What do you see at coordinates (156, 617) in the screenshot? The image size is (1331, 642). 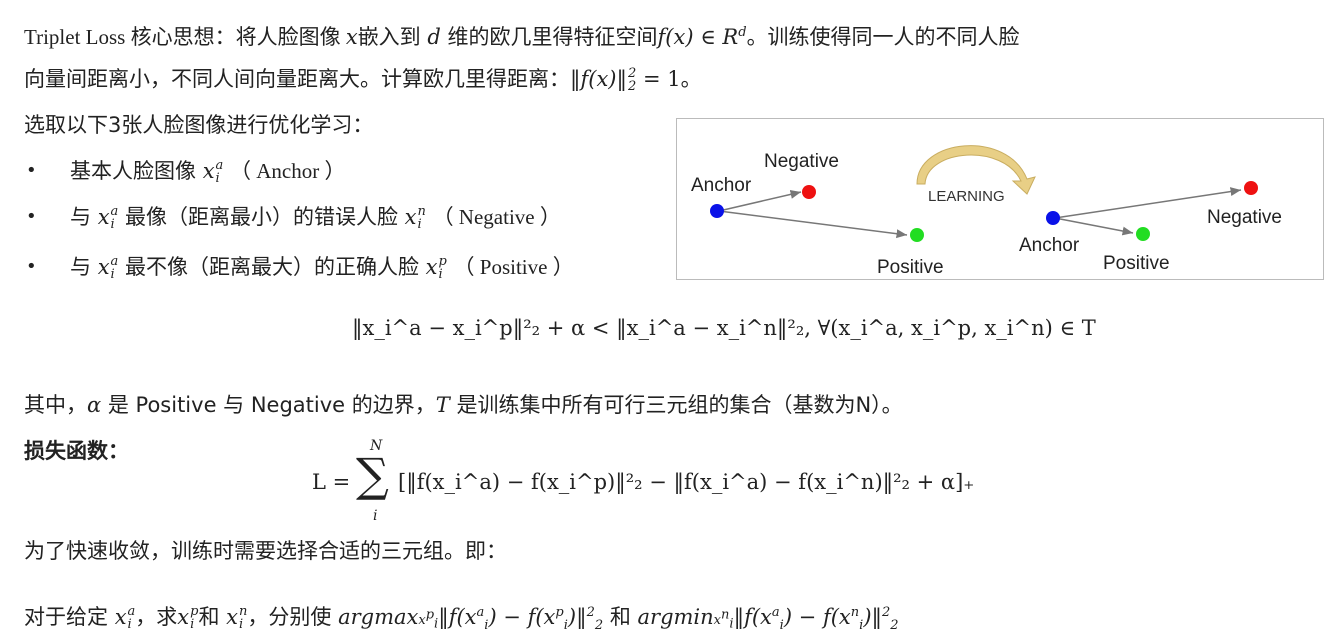 I see `final-text: ，求` at bounding box center [156, 617].